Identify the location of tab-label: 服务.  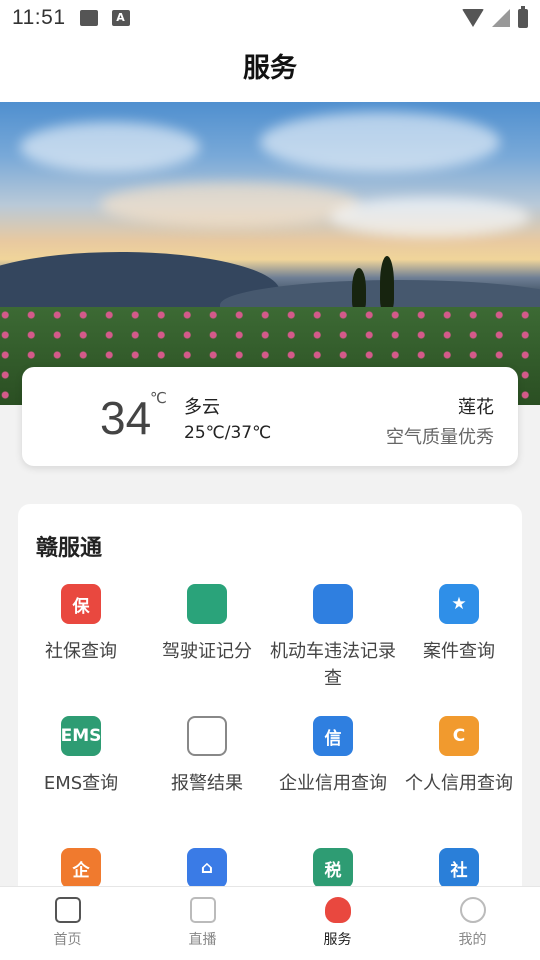
(337, 940).